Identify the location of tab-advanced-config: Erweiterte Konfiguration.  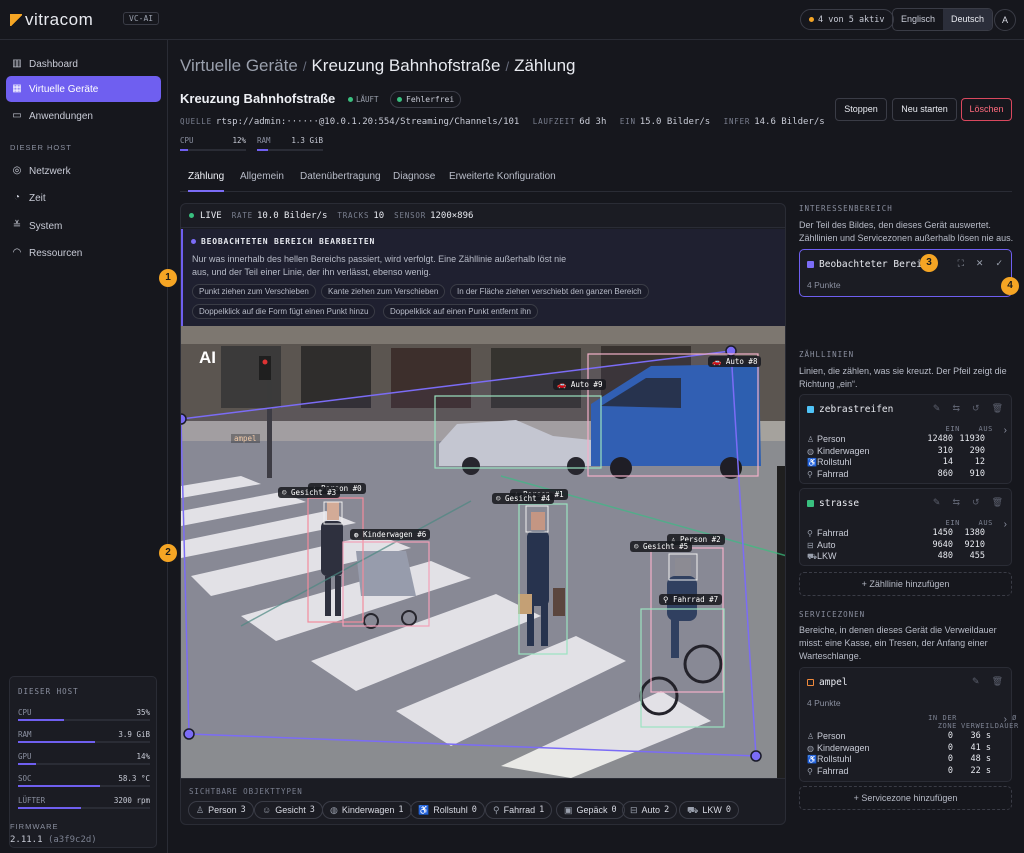
(502, 181).